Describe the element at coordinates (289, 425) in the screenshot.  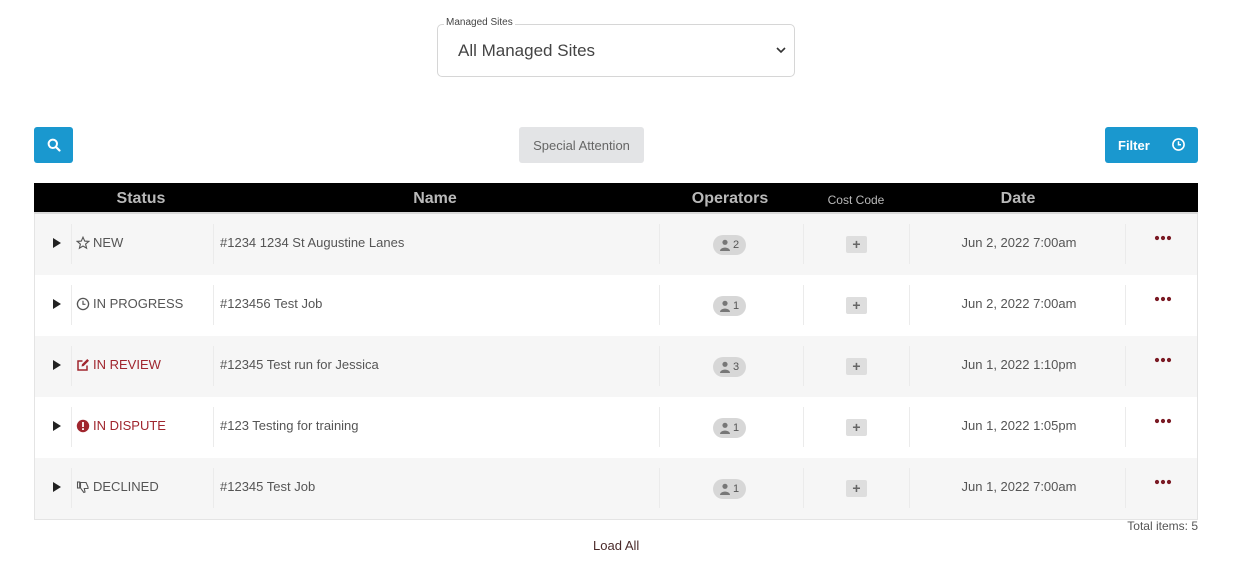
I see `job-name: #123 Testing for training` at that location.